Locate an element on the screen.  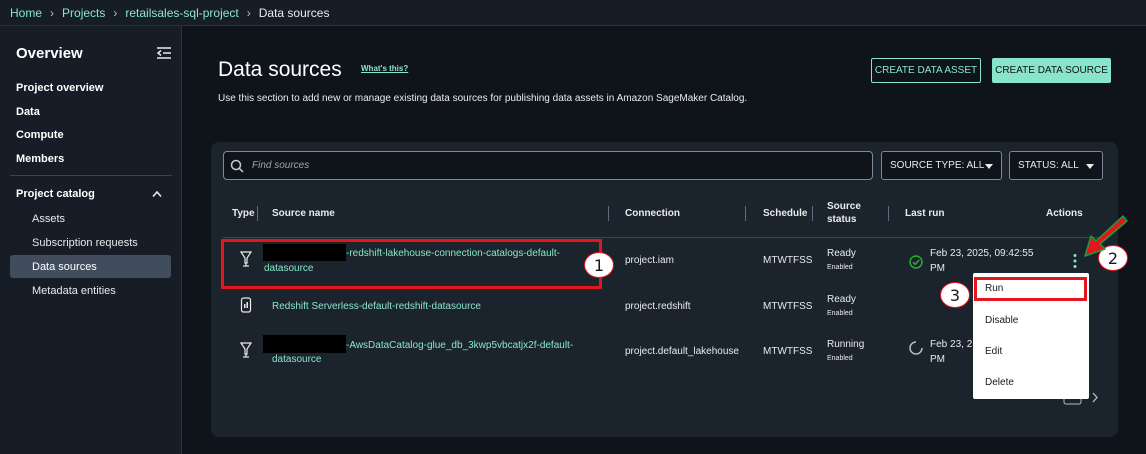
search-placeholder: Find sources is located at coordinates (281, 165).